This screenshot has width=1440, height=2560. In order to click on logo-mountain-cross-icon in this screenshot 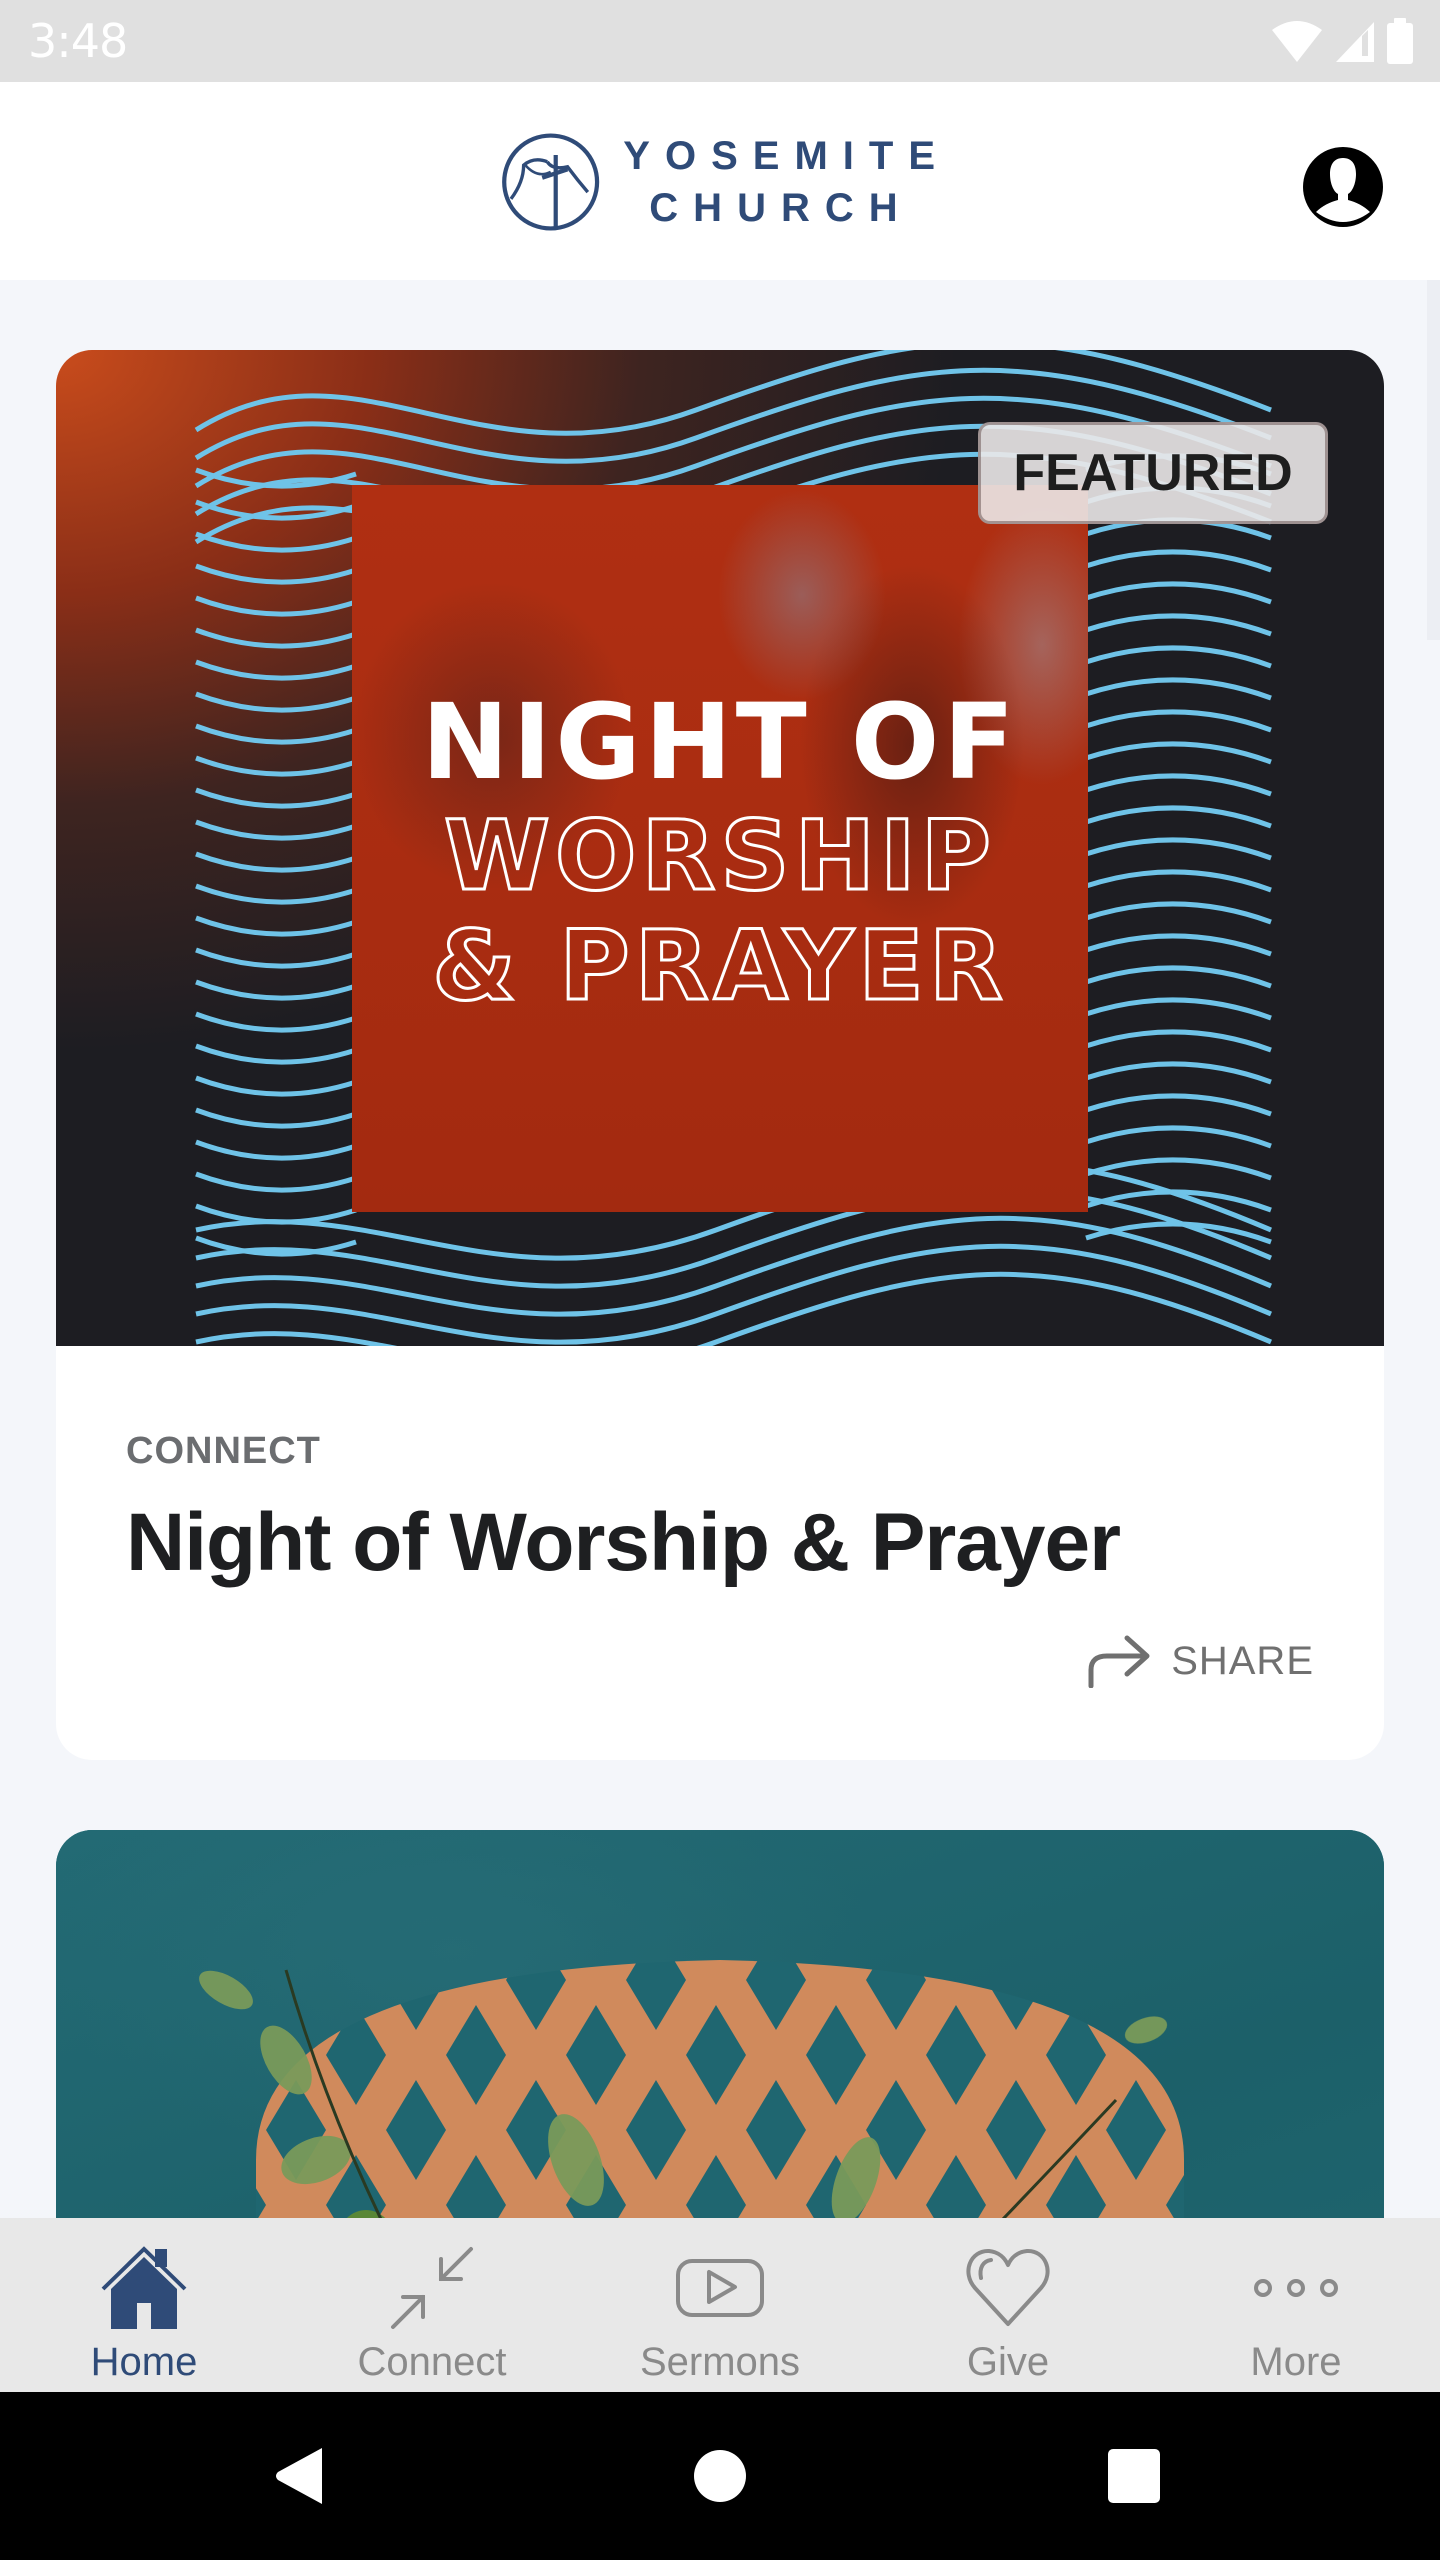, I will do `click(551, 182)`.